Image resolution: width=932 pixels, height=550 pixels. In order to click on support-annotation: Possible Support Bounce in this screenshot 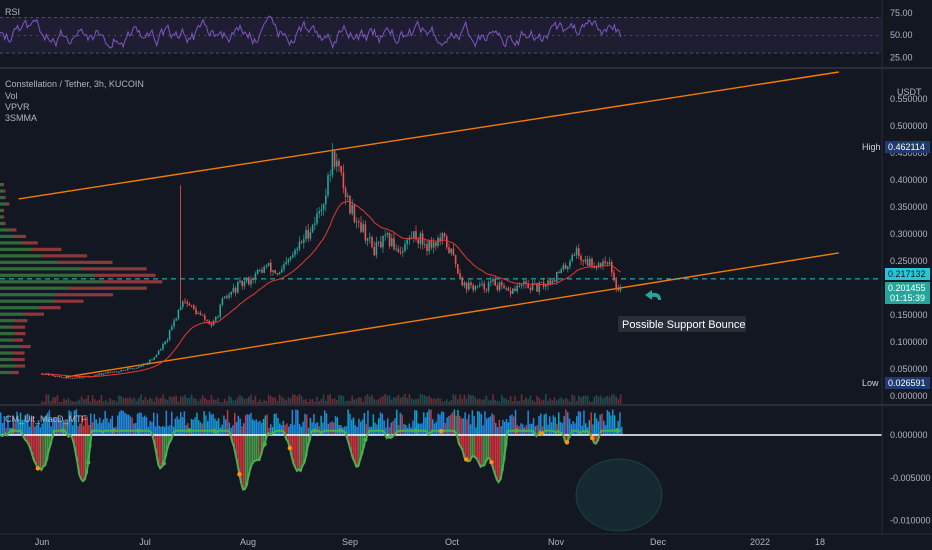, I will do `click(682, 311)`.